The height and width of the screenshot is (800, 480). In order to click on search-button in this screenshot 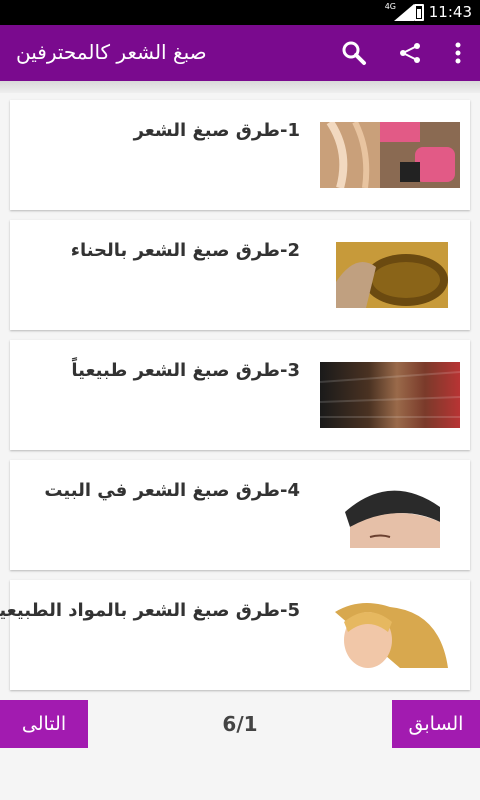, I will do `click(354, 53)`.